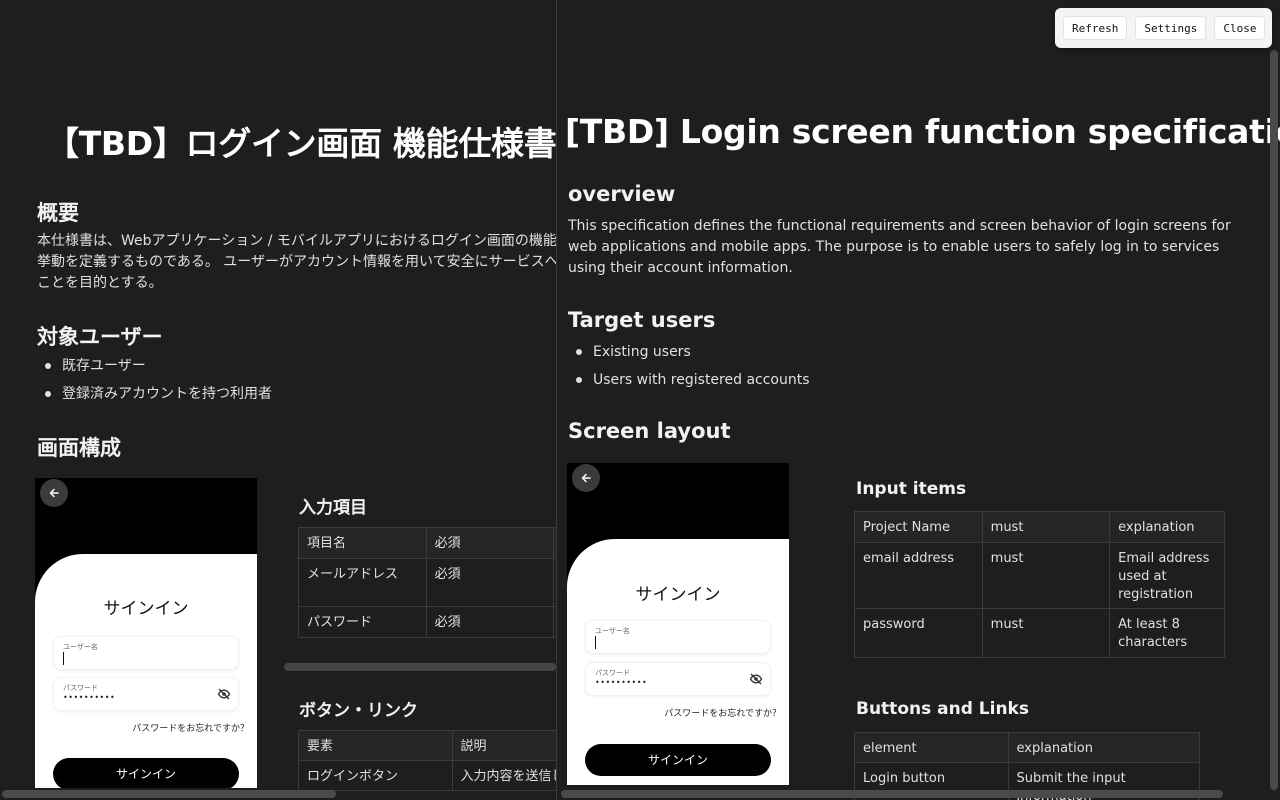 This screenshot has height=800, width=1280. Describe the element at coordinates (1167, 633) in the screenshot. I see `table-cell: At least 8 characters` at that location.